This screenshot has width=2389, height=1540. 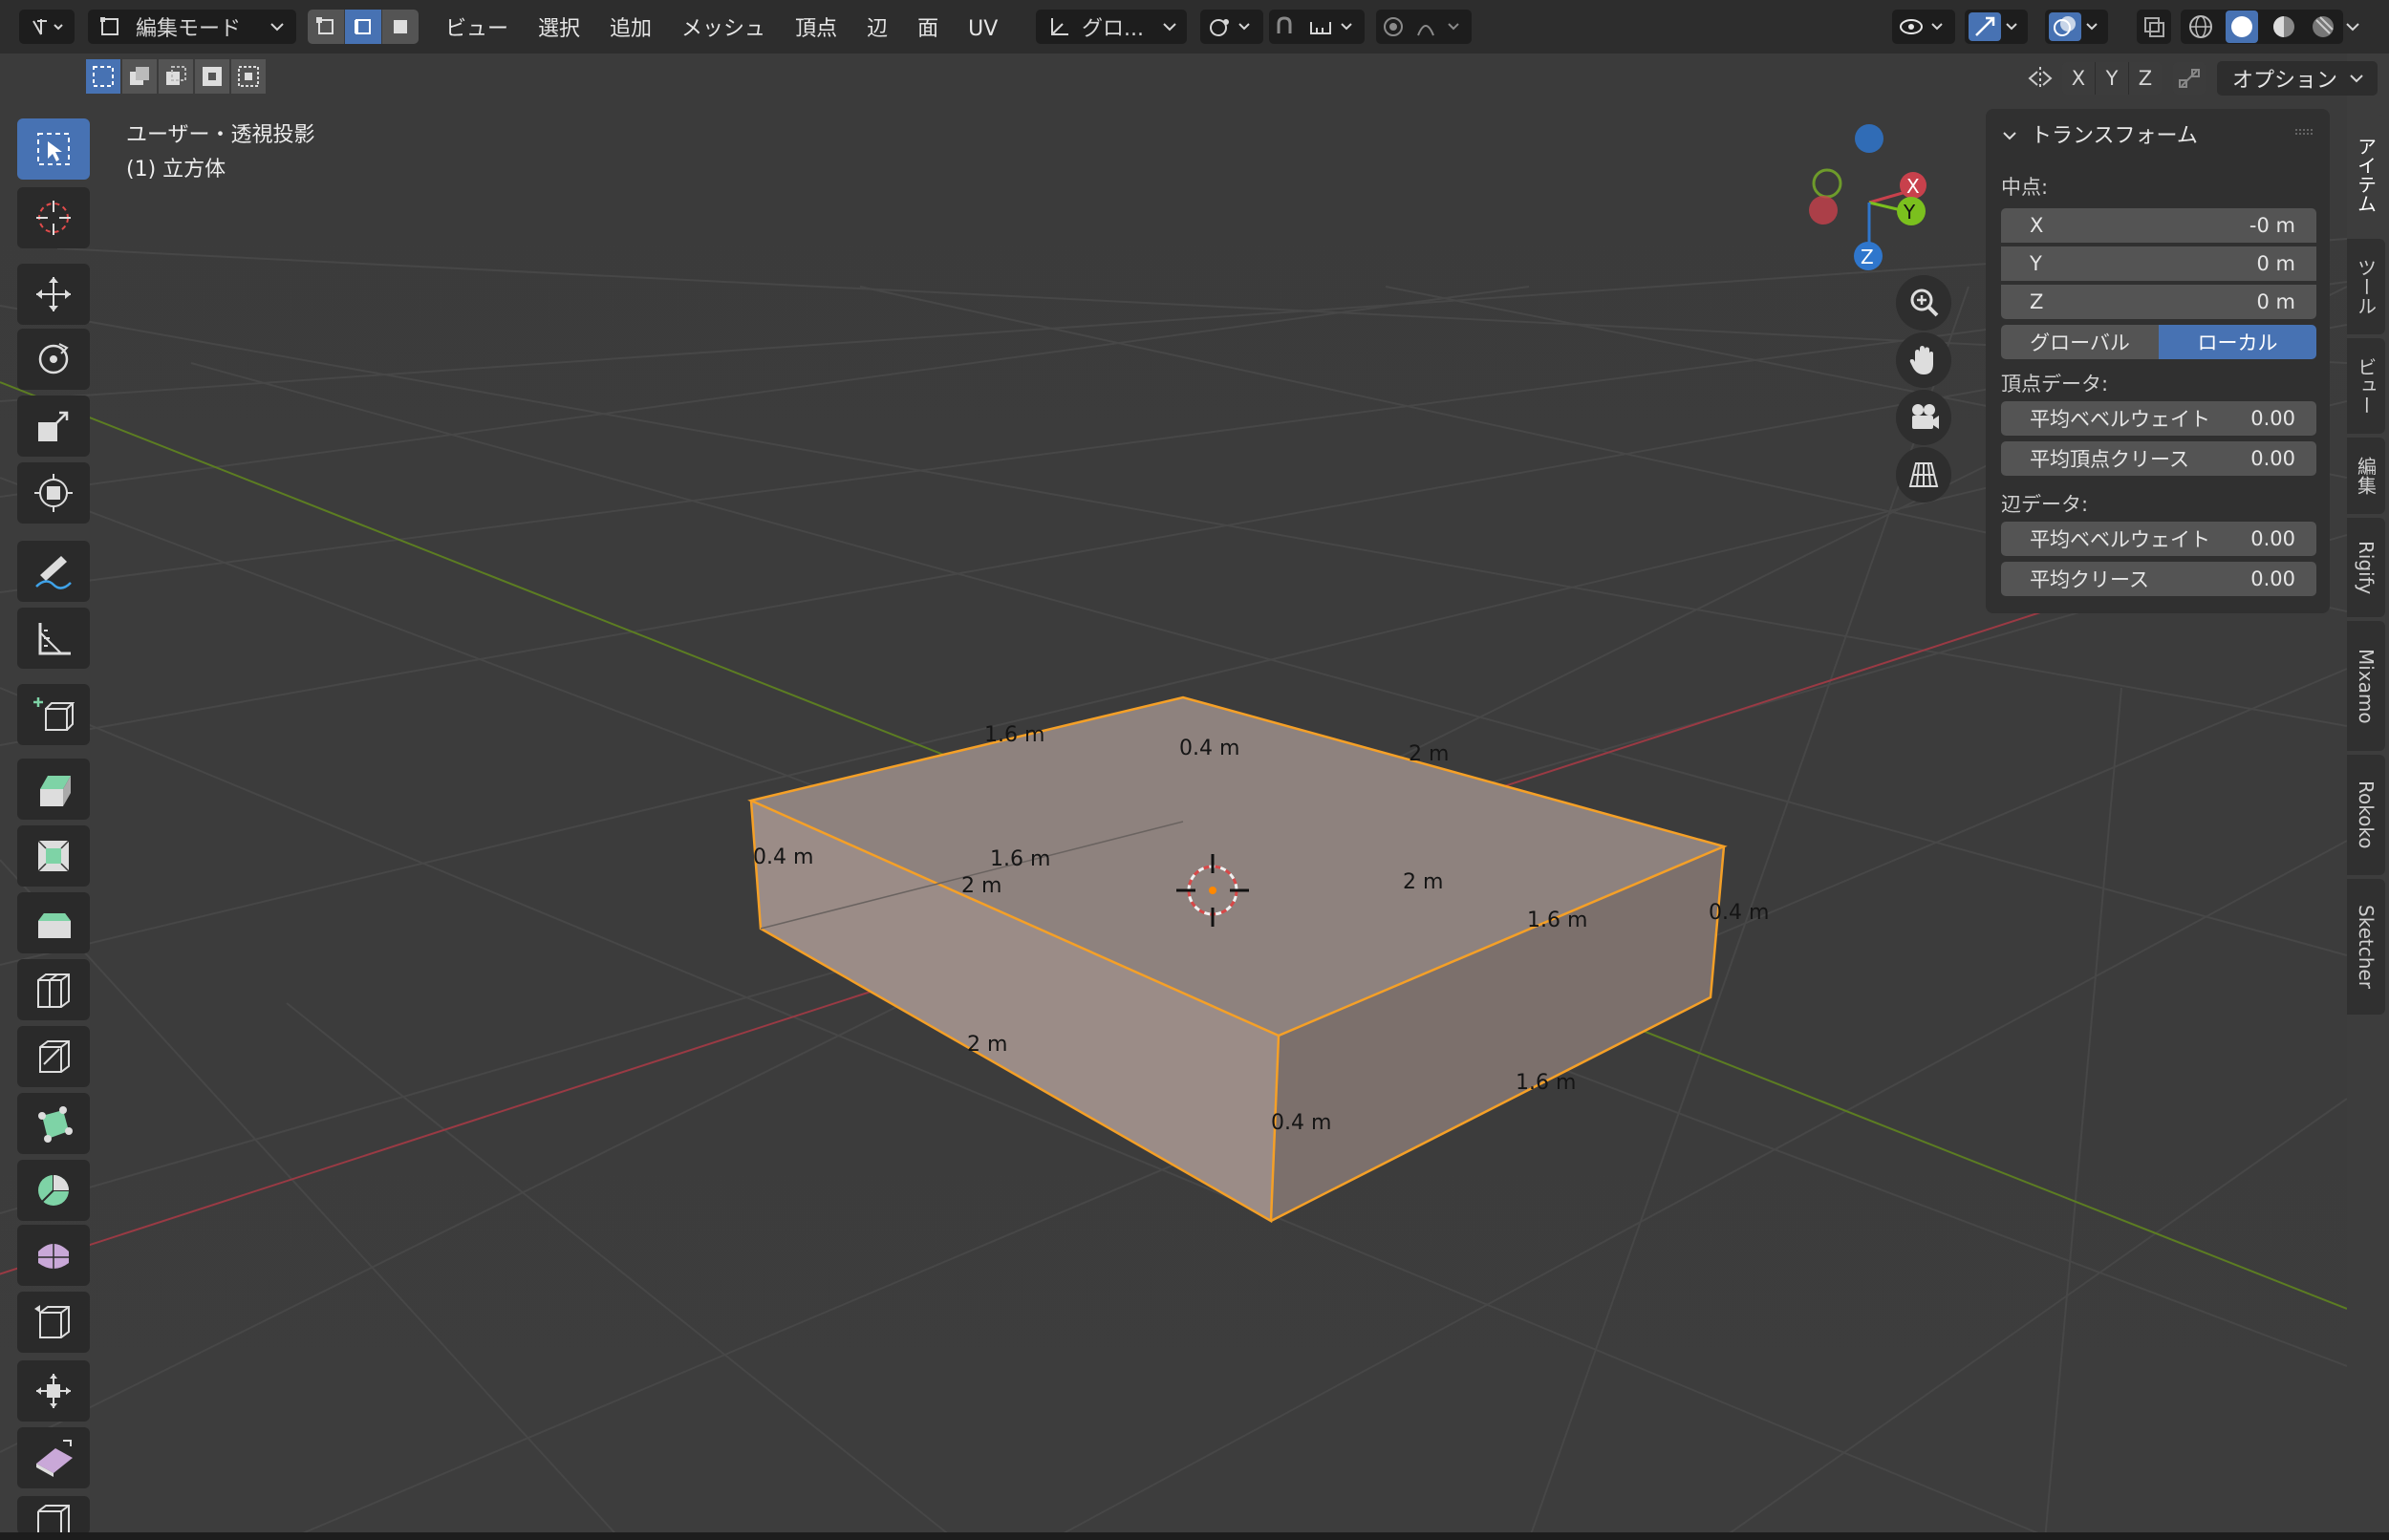 What do you see at coordinates (54, 149) in the screenshot?
I see `select-box-tool` at bounding box center [54, 149].